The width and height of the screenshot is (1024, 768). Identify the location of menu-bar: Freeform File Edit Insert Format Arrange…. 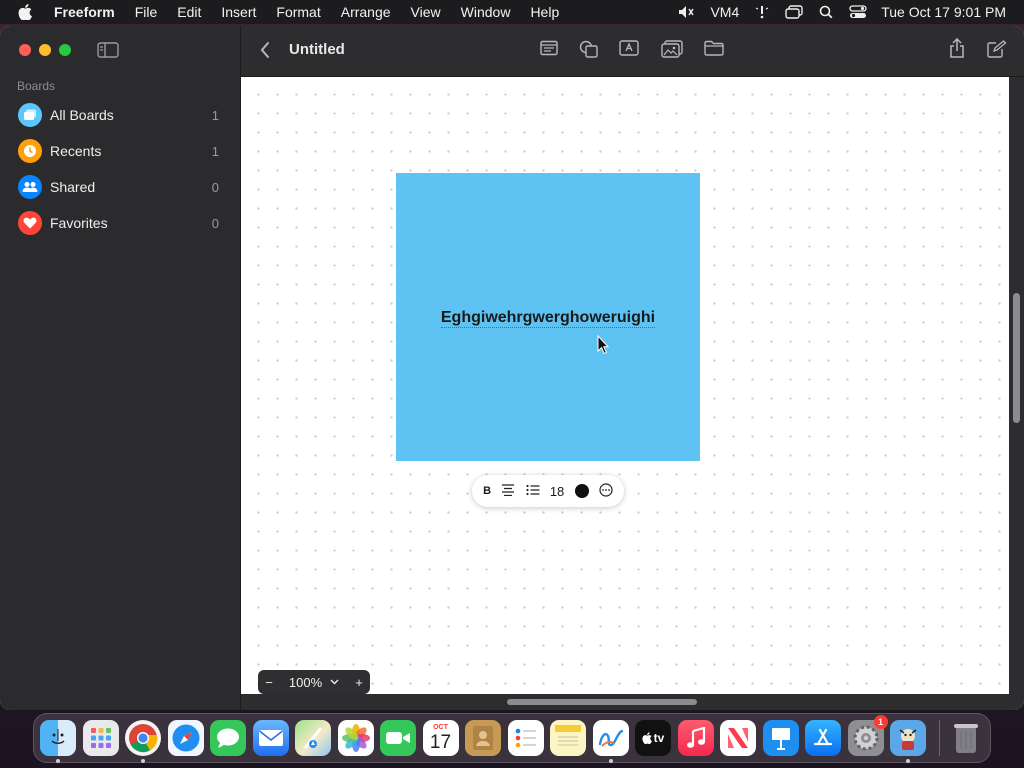
(512, 12).